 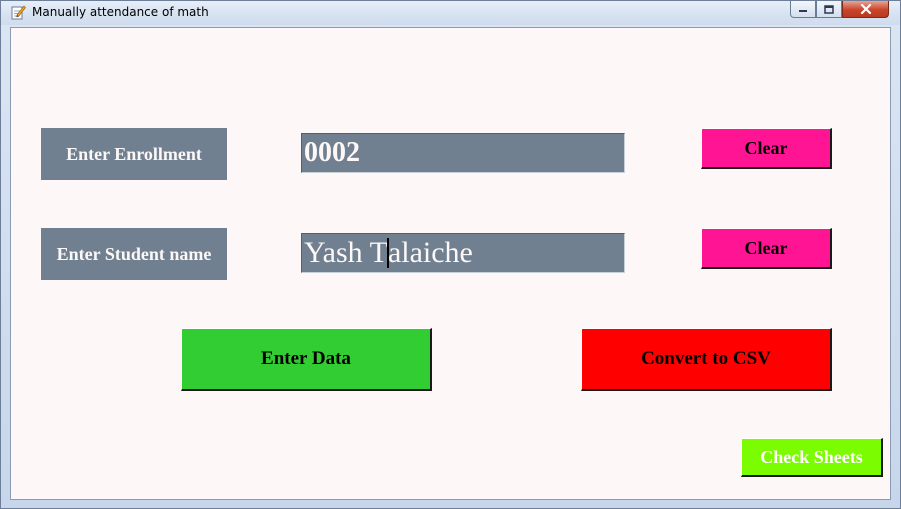 I want to click on student-name-input-value-after-caret: alaiche, so click(x=430, y=252).